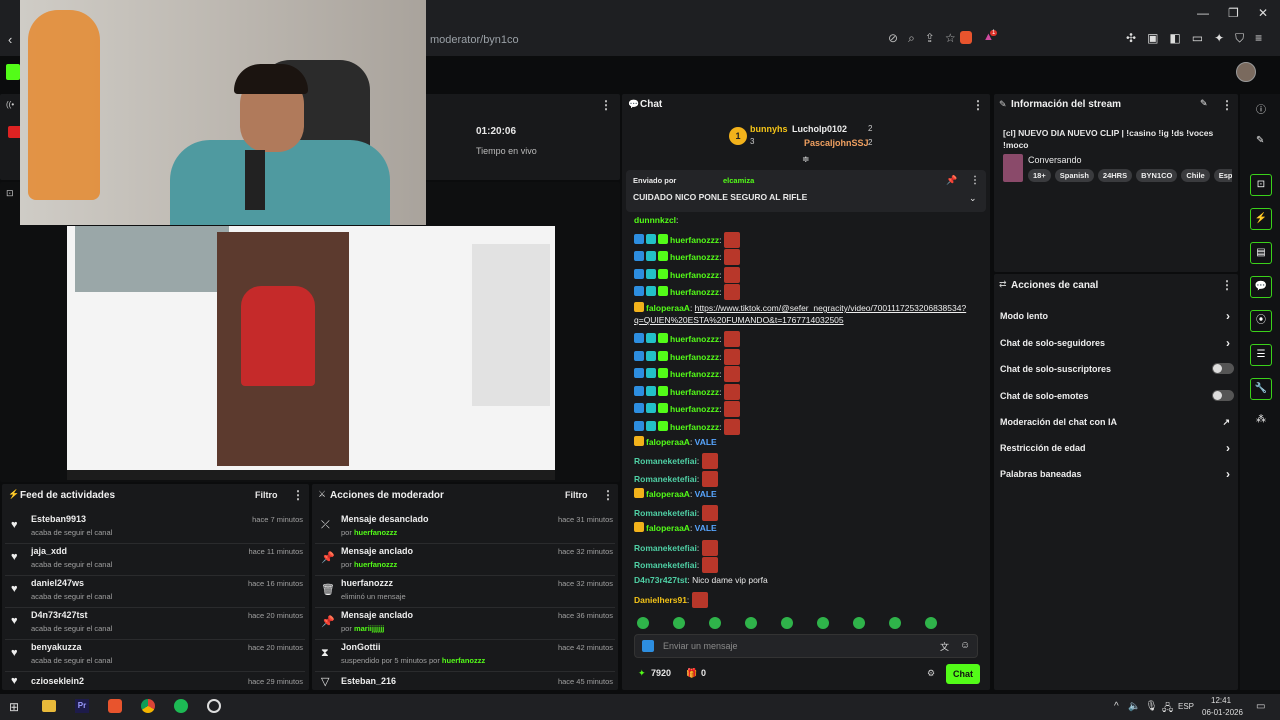 This screenshot has height=720, width=1280. I want to click on wallet-icon: ▭, so click(1197, 38).